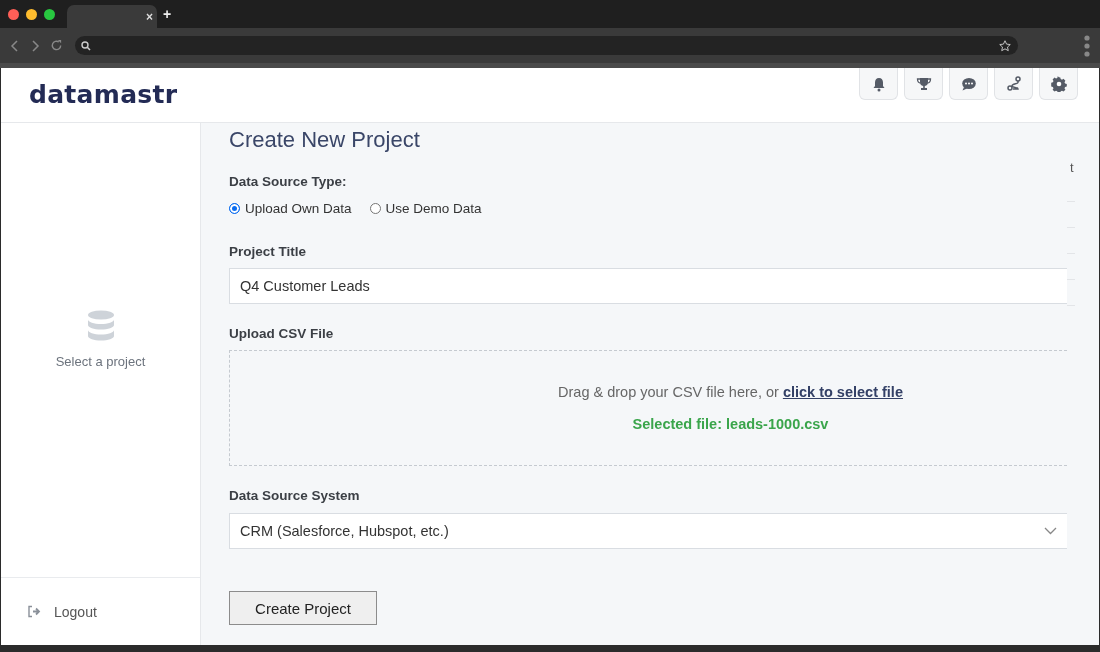  I want to click on chevron-down-icon, so click(1050, 531).